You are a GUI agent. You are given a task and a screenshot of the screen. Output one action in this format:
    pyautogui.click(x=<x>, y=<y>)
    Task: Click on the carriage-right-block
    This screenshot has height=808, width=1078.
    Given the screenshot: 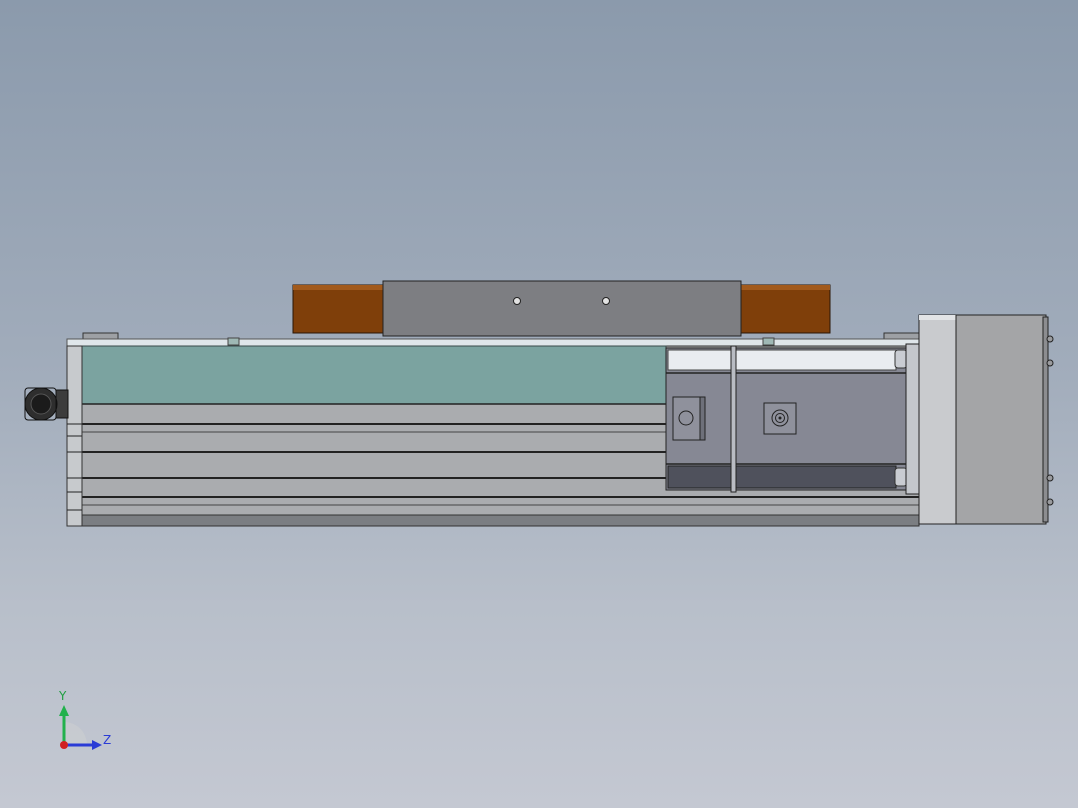 What is the action you would take?
    pyautogui.click(x=785, y=309)
    